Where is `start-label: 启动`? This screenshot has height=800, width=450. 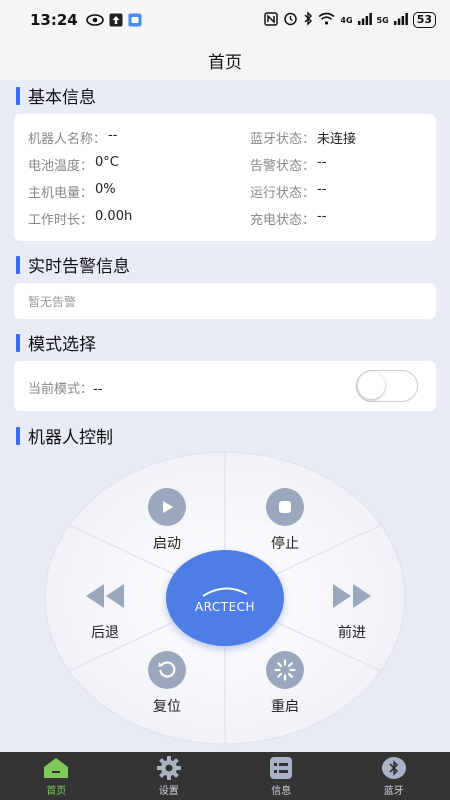
start-label: 启动 is located at coordinates (167, 544).